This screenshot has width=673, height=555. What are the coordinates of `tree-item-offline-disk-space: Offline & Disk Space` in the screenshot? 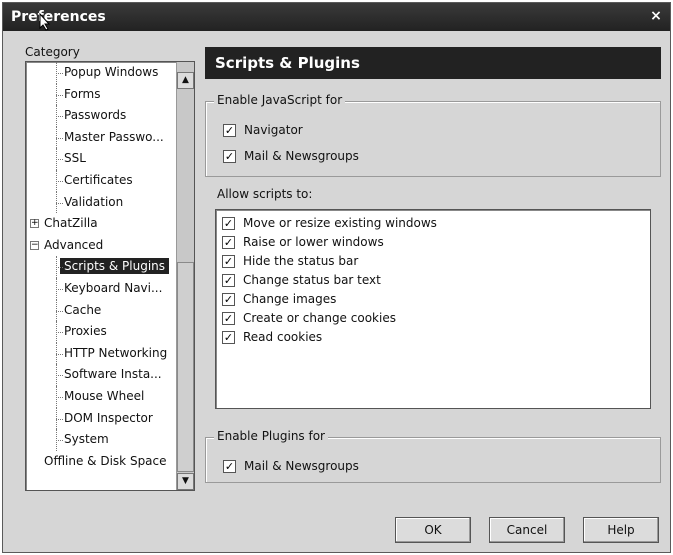 It's located at (101, 462).